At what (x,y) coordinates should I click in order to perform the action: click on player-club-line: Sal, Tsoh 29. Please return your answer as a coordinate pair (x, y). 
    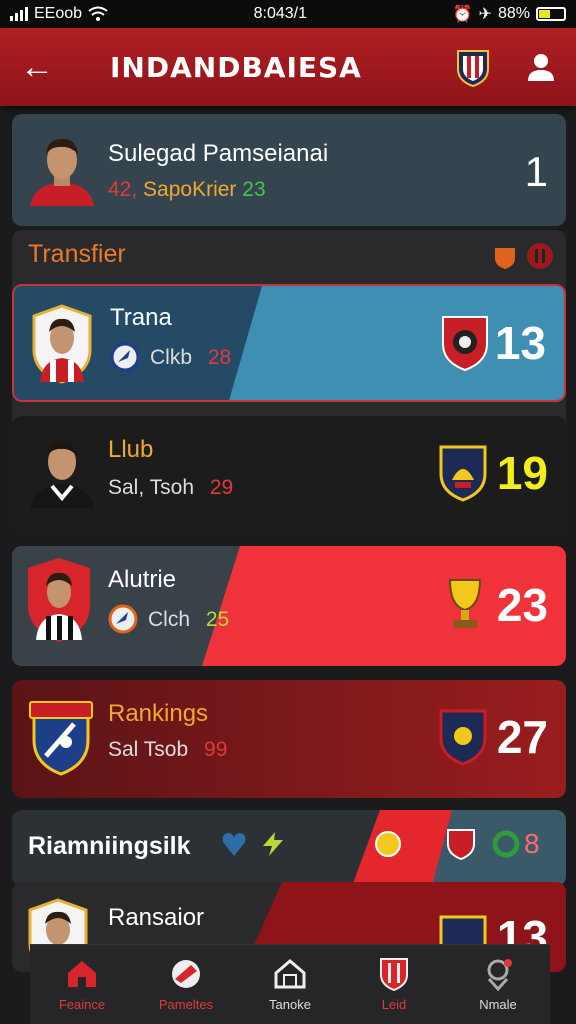
    Looking at the image, I should click on (170, 488).